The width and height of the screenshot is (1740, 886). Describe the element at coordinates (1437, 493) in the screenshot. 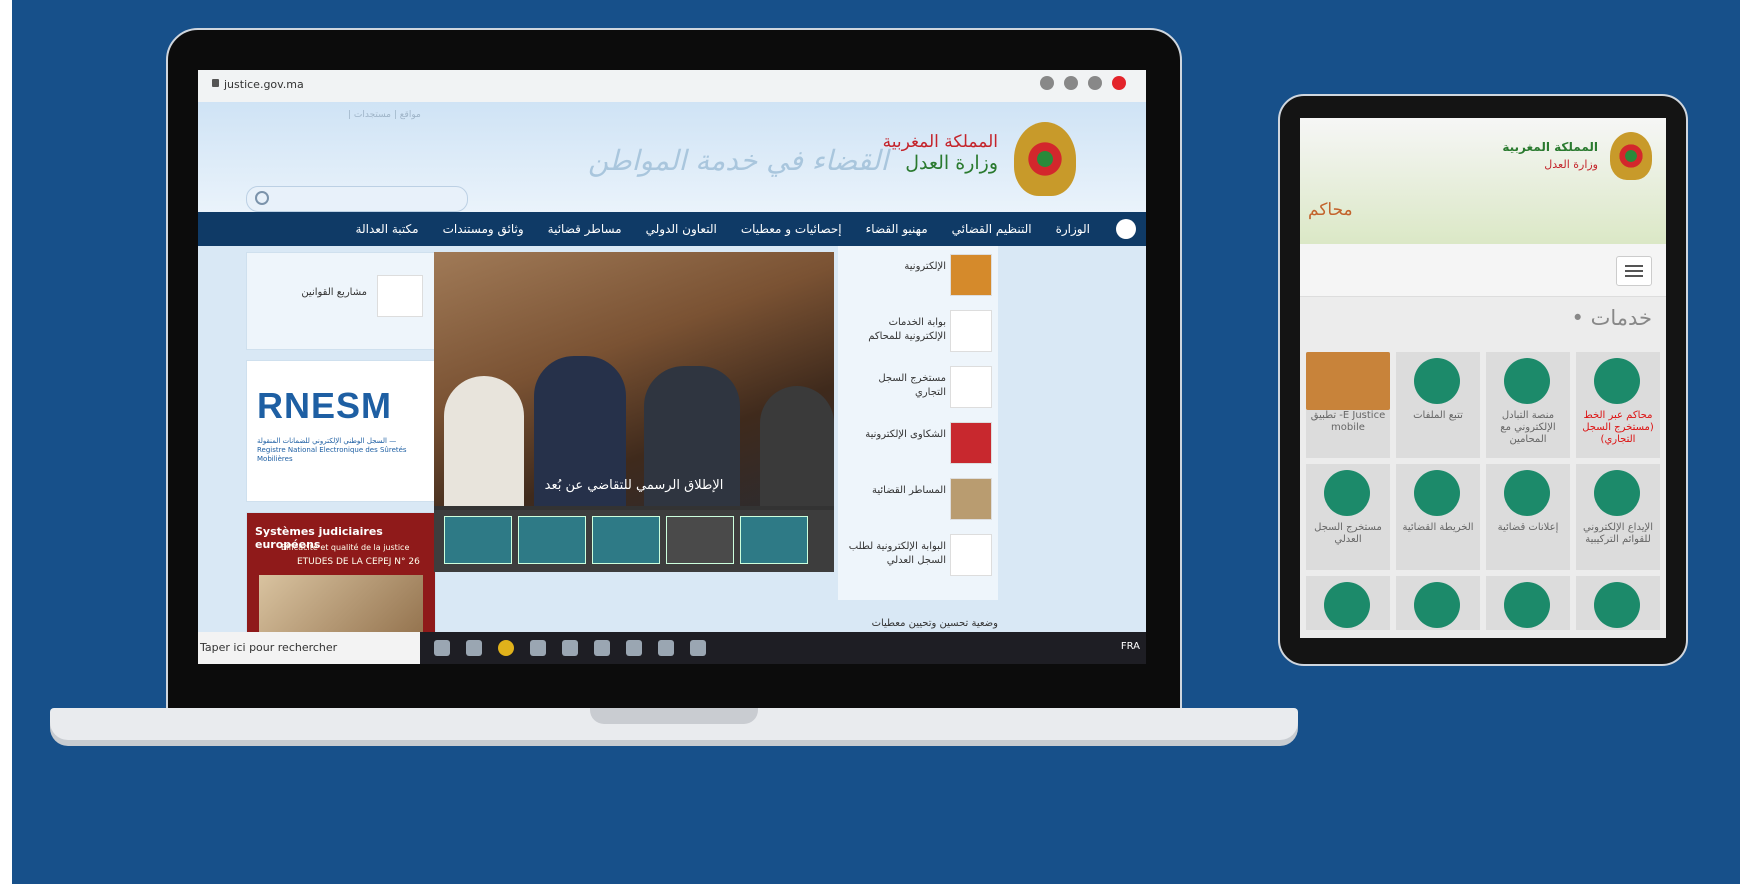

I see `map-pin-icon` at that location.